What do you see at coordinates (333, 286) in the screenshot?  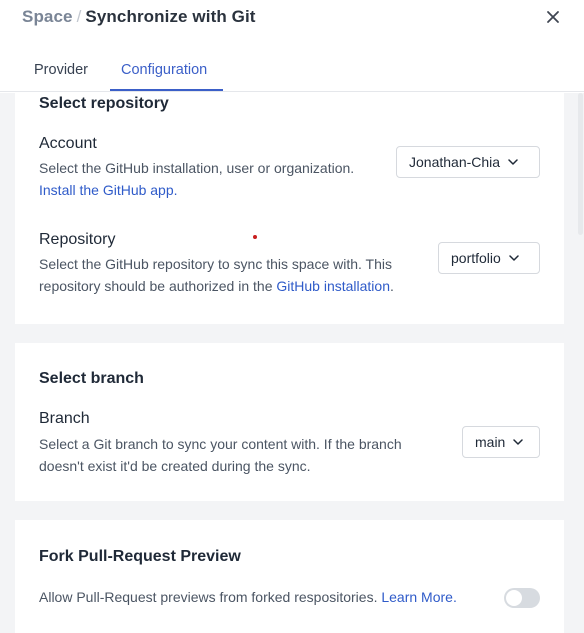 I see `github-installation-link: GitHub installation` at bounding box center [333, 286].